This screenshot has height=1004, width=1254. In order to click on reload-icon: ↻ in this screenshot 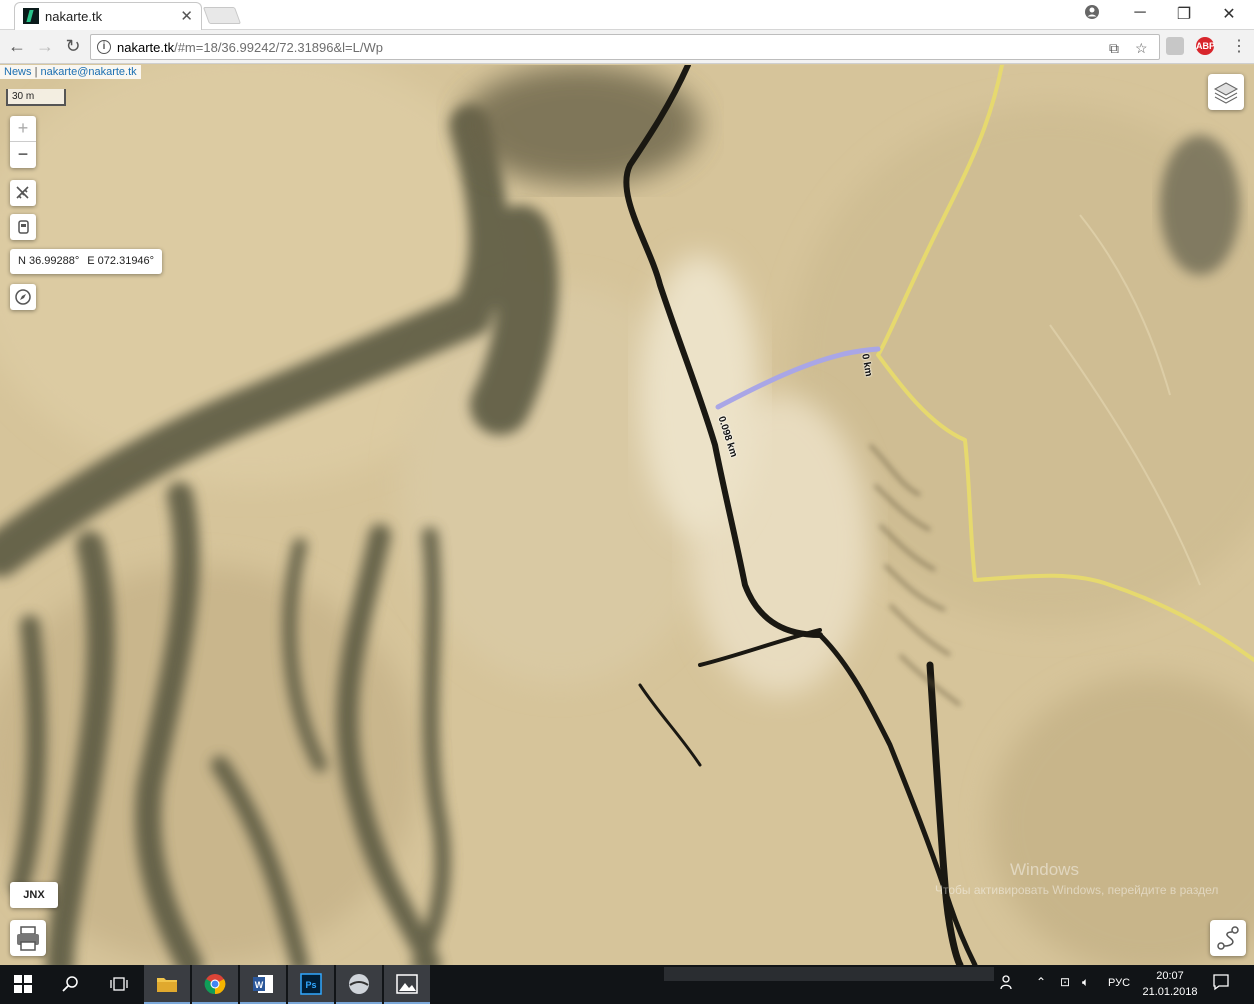, I will do `click(73, 46)`.